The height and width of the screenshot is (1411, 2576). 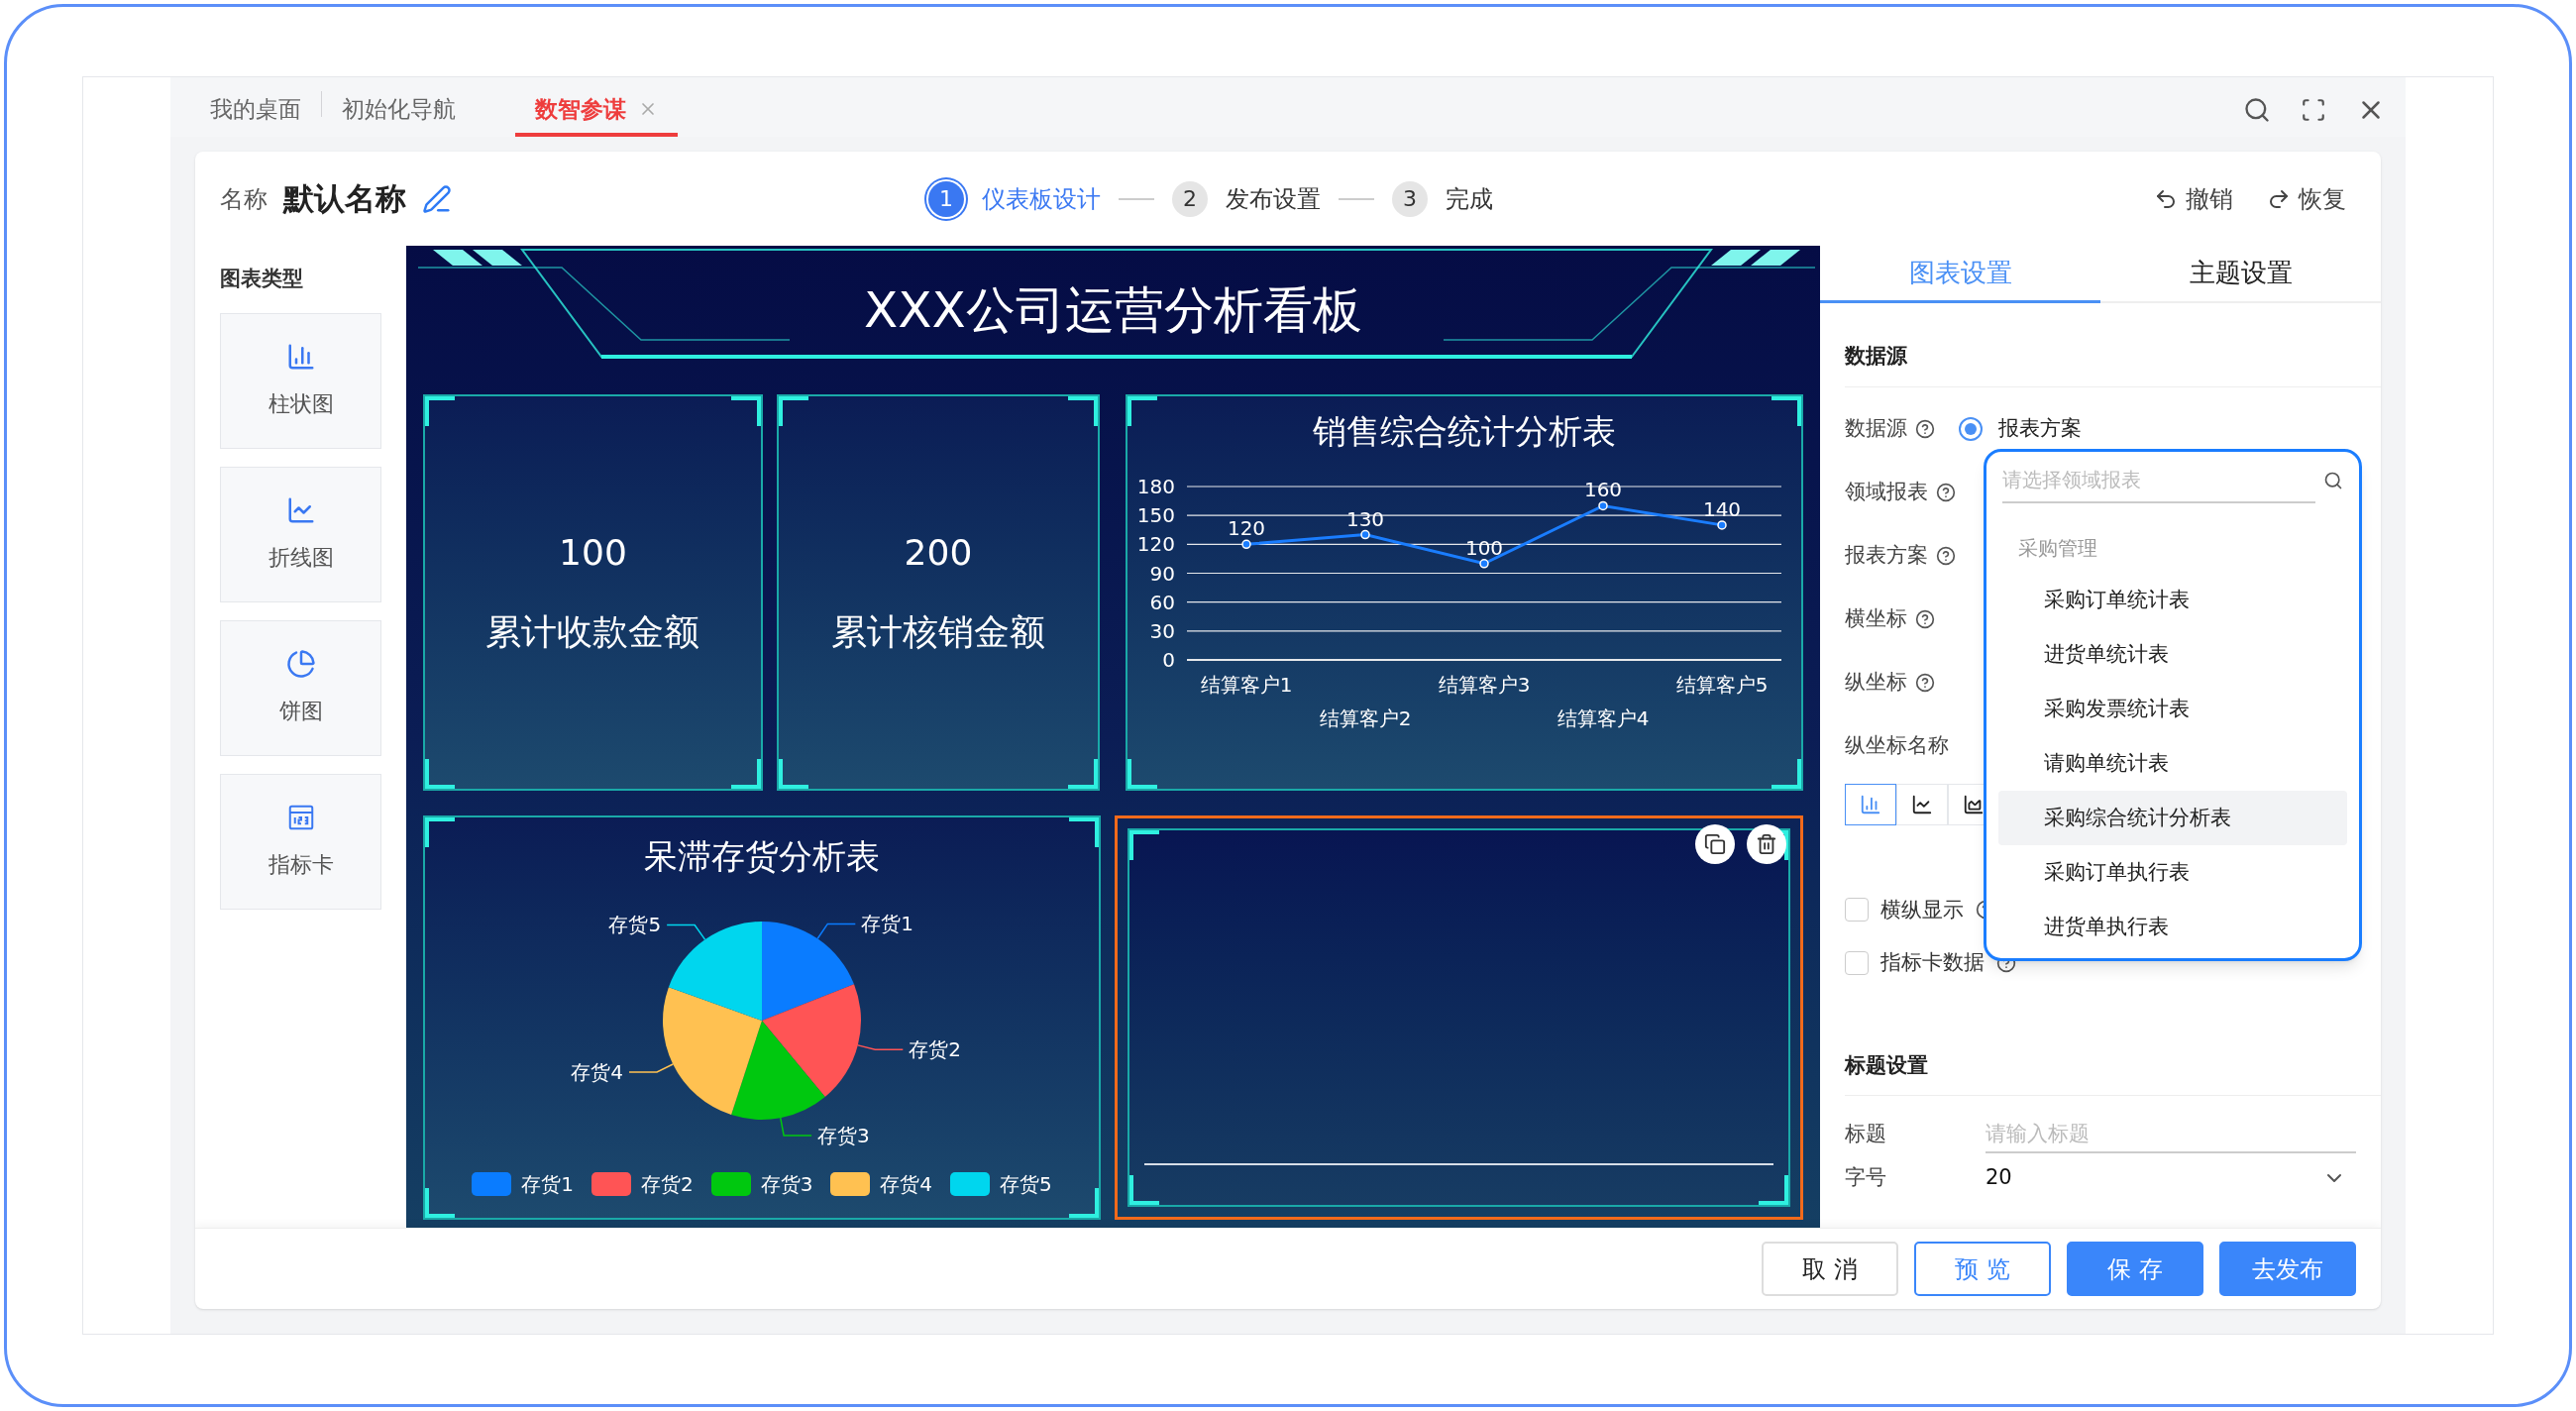 I want to click on legend-label: 存货2, so click(x=667, y=1184).